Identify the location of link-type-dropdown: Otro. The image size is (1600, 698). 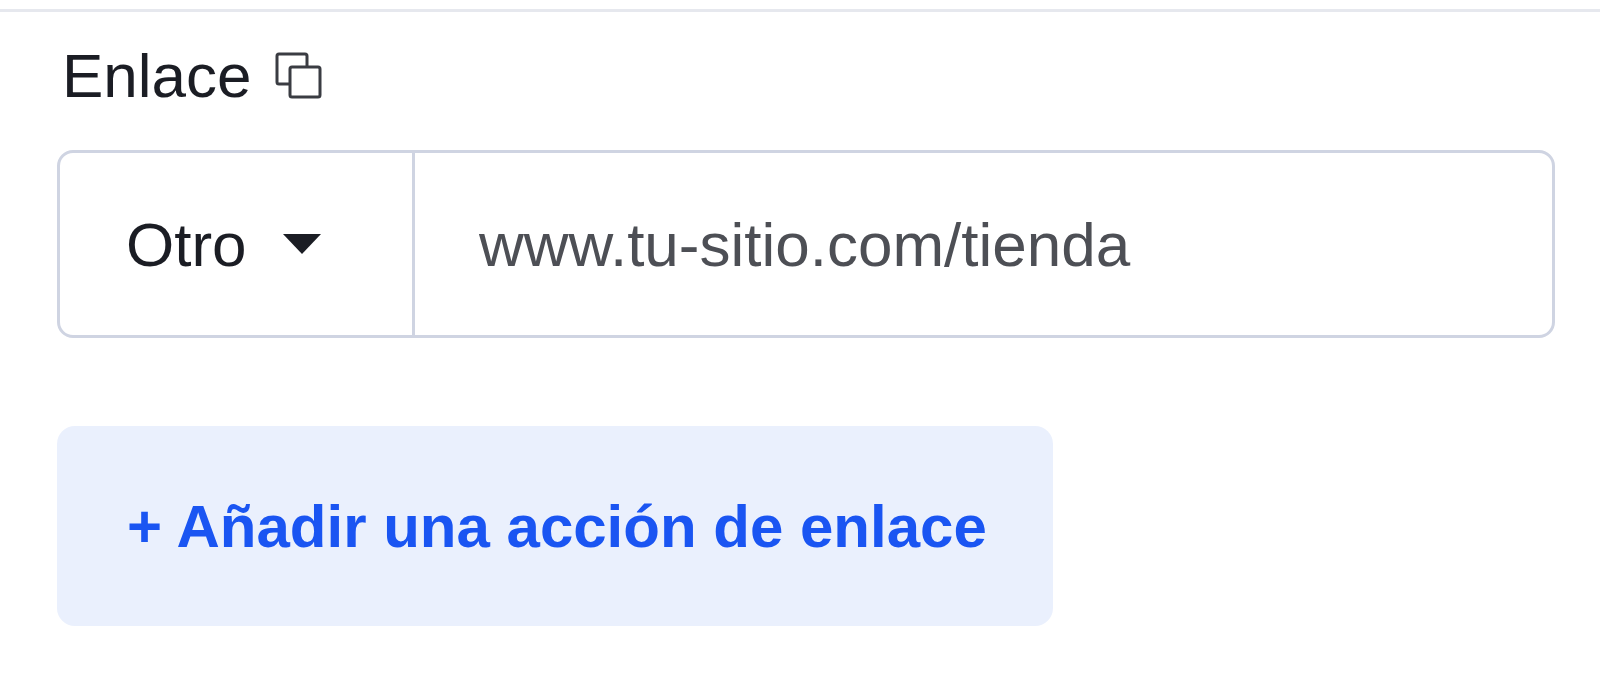
(237, 244).